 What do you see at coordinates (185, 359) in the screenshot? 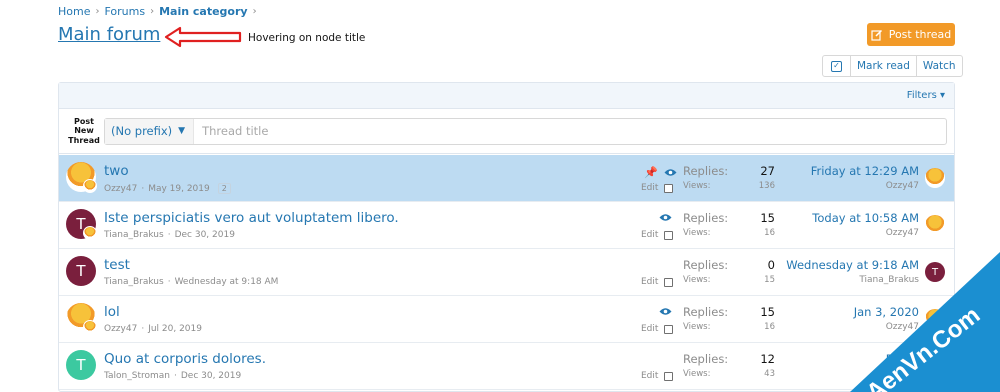
I see `thread-title: Quo at corporis dolores.` at bounding box center [185, 359].